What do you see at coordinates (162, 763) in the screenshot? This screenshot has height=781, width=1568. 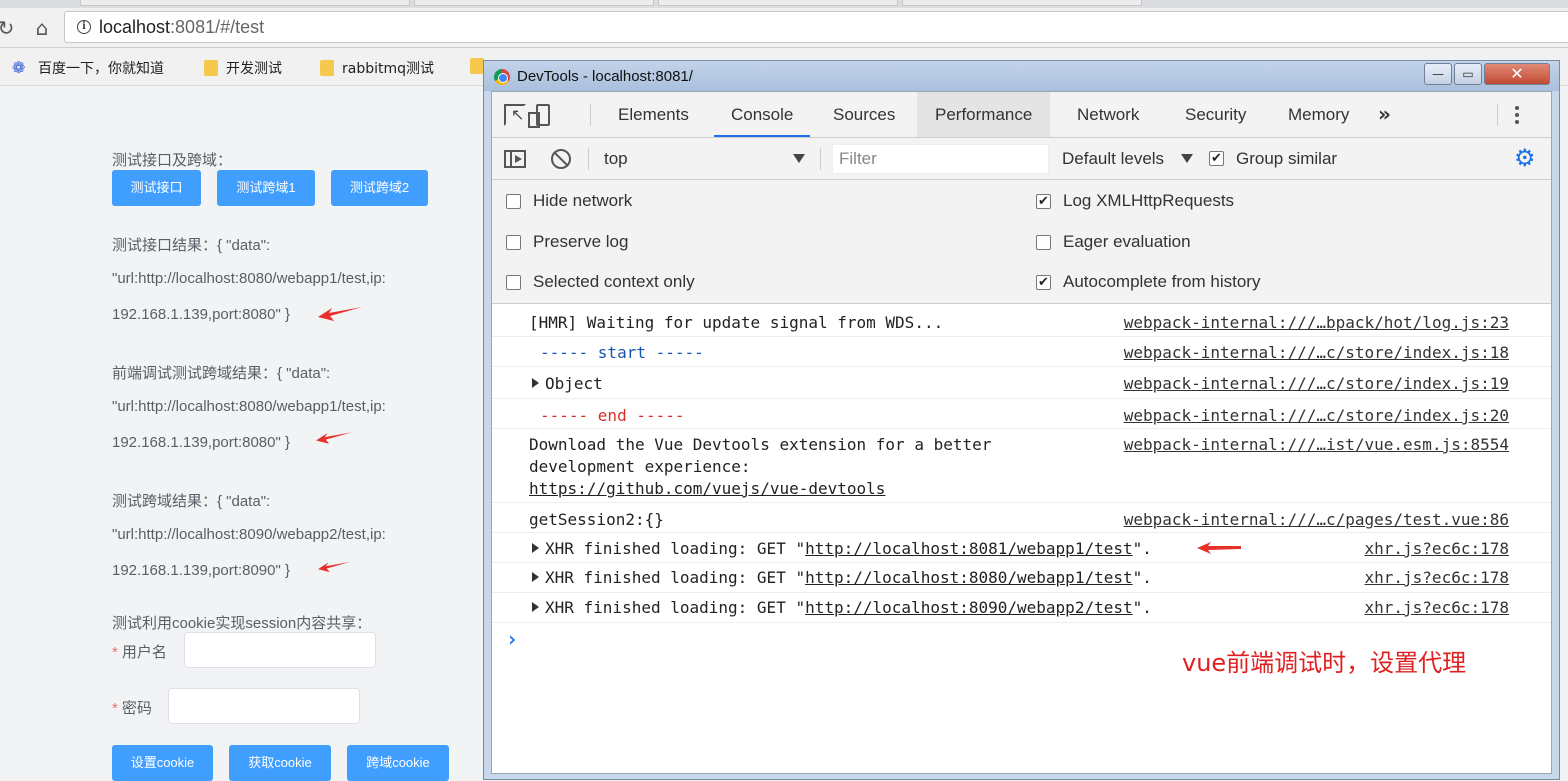 I see `set-cookie-button: 设置cookie` at bounding box center [162, 763].